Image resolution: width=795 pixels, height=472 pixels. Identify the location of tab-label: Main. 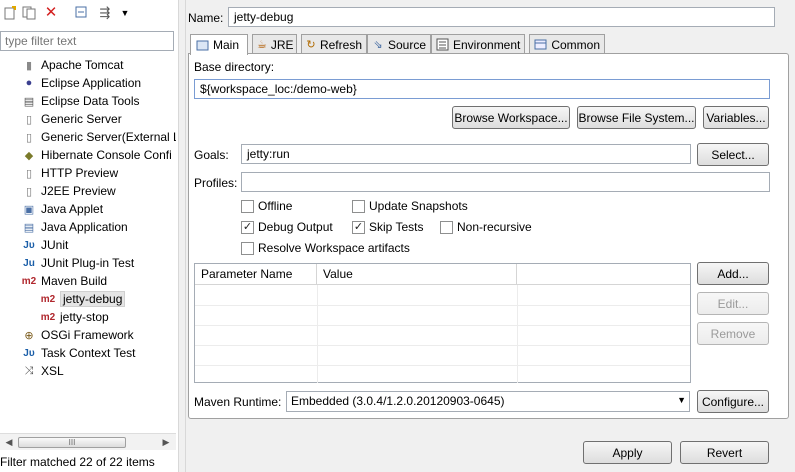
(226, 45).